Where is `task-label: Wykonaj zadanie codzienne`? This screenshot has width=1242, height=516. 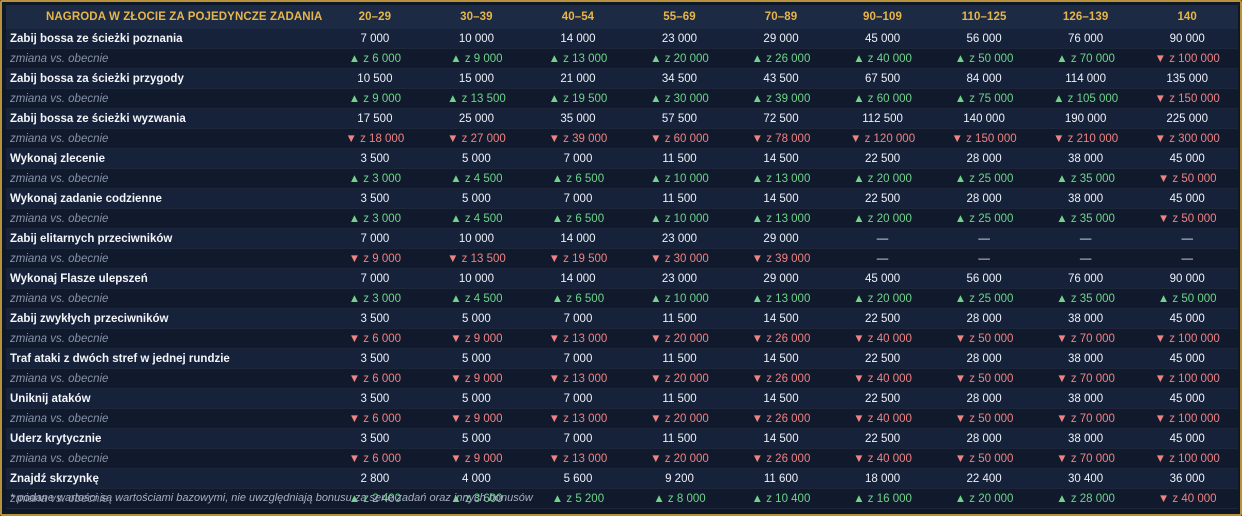 task-label: Wykonaj zadanie codzienne is located at coordinates (165, 198).